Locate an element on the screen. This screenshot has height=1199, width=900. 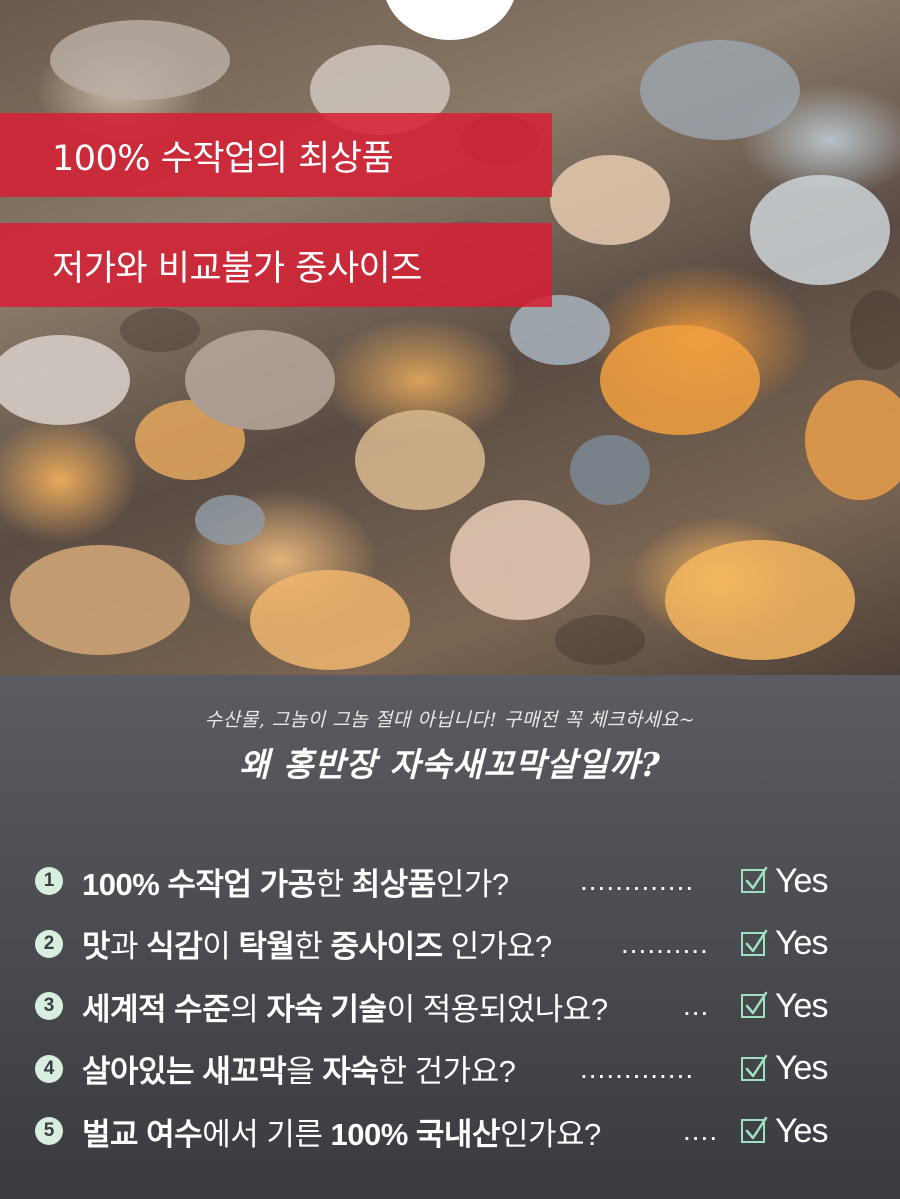
question-text: 을 is located at coordinates (304, 1072).